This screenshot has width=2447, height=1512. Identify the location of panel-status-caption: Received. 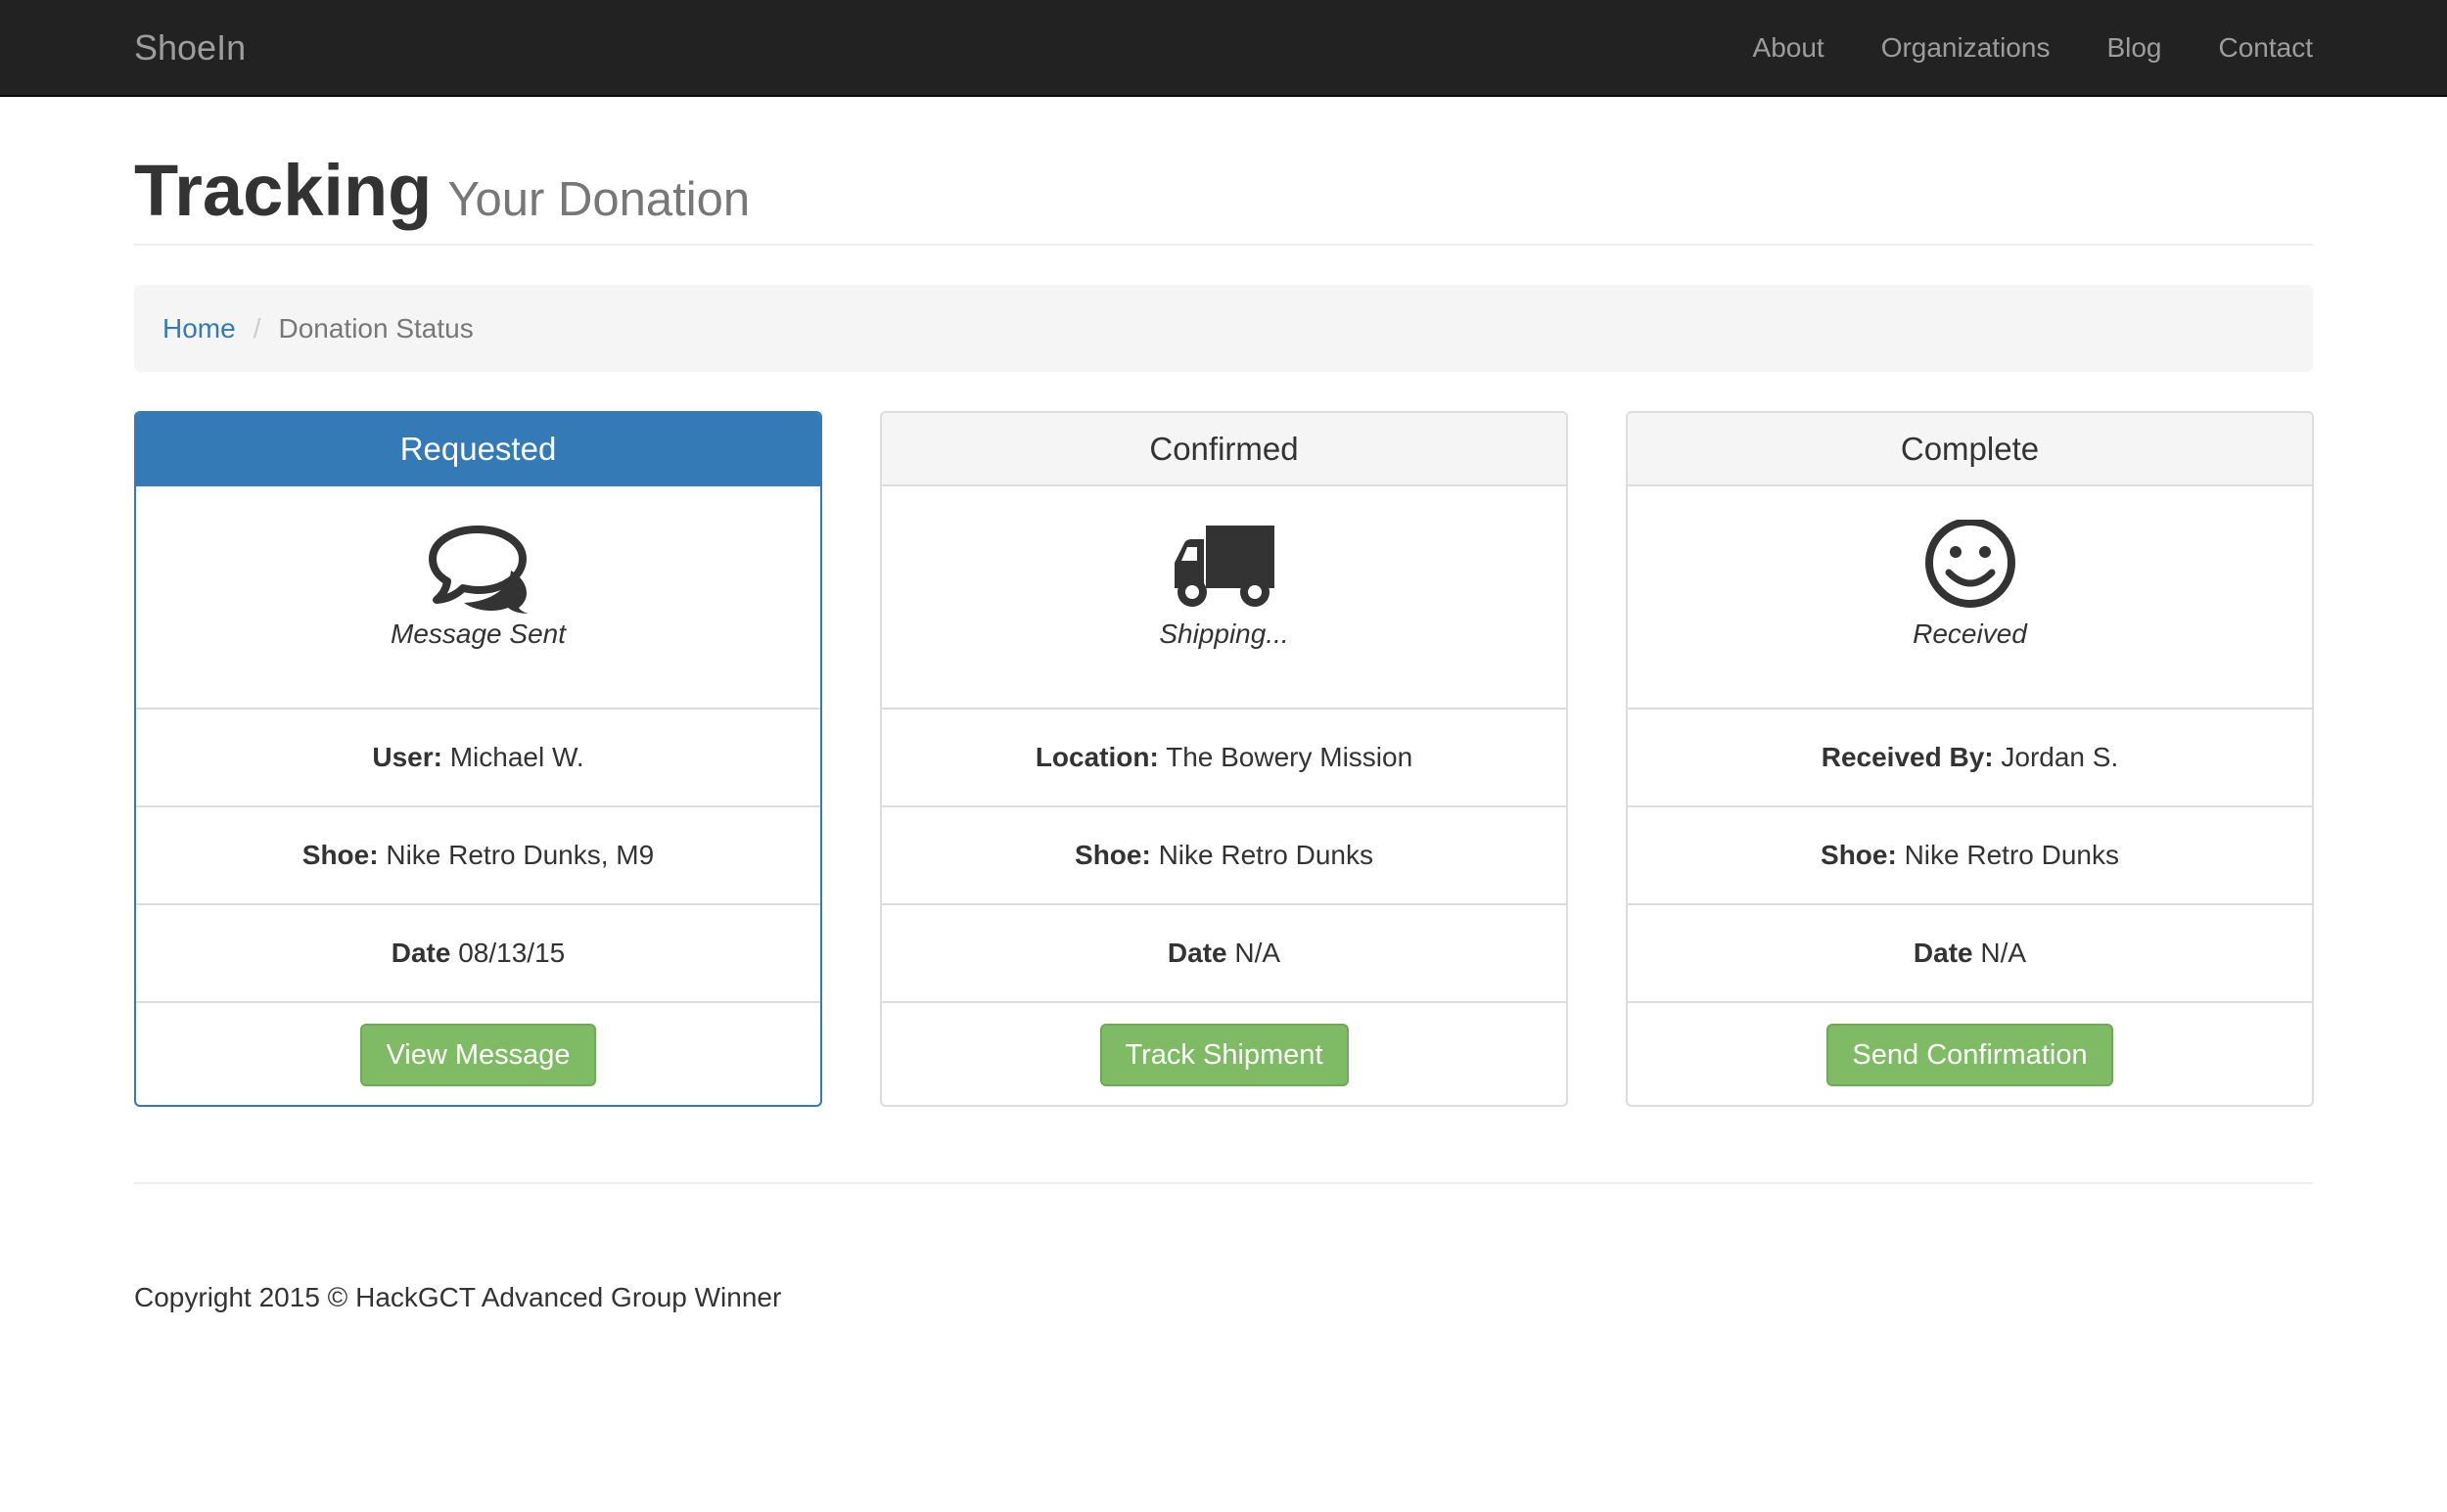
(1970, 634).